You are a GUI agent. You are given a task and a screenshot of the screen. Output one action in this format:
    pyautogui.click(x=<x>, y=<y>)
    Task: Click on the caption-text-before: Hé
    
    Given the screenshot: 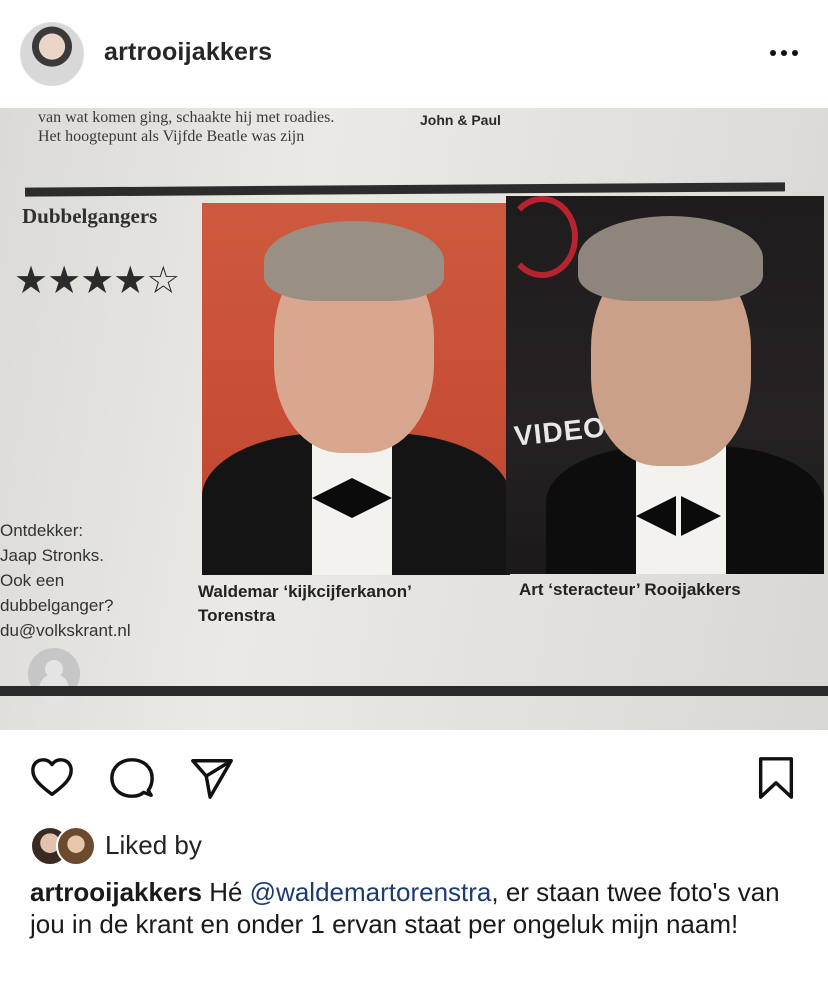 What is the action you would take?
    pyautogui.click(x=225, y=892)
    